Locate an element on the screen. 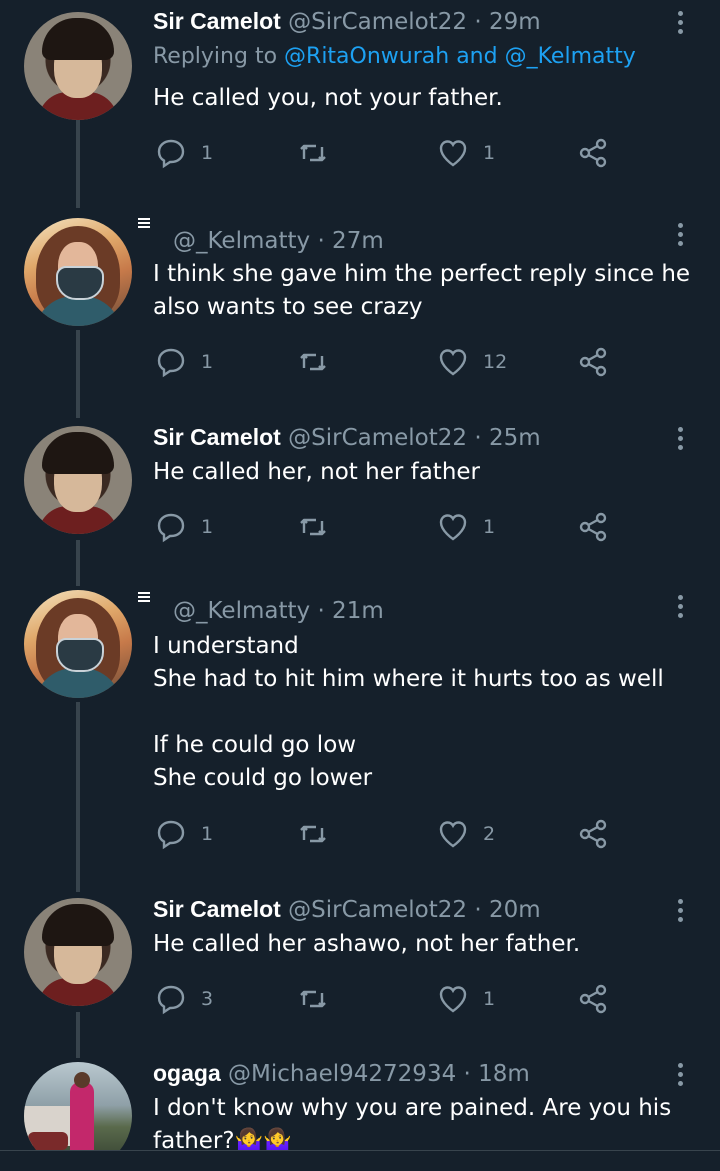 The image size is (720, 1171). tweet-header: Sir Camelot @SirCamelot22 · 25m is located at coordinates (347, 437).